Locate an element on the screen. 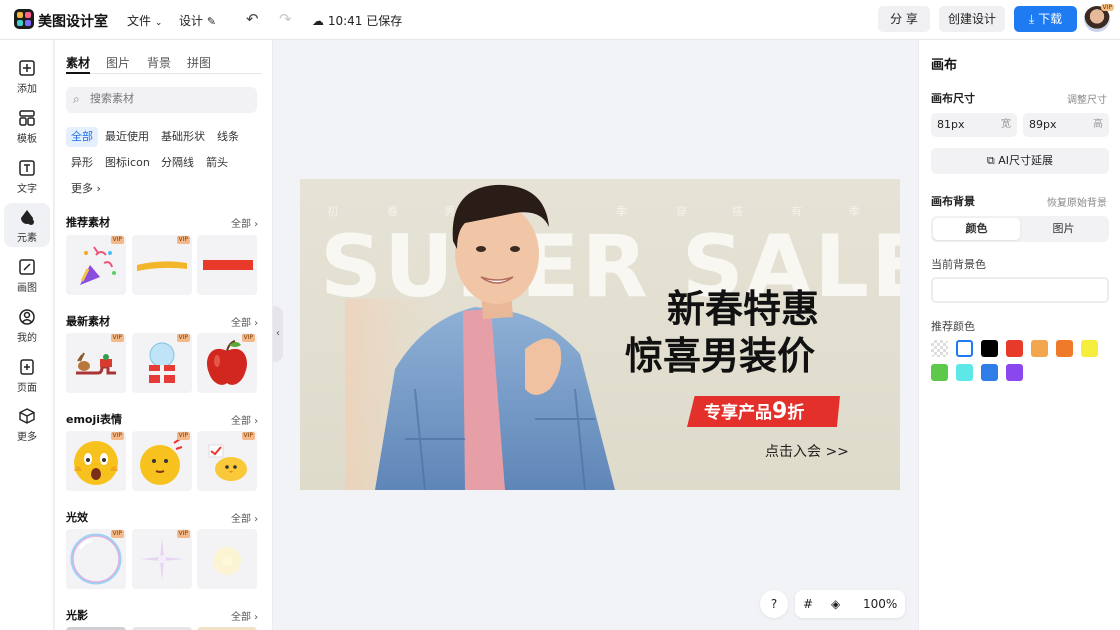 The image size is (1120, 630). headline-line-2: 惊喜男装价 is located at coordinates (720, 352).